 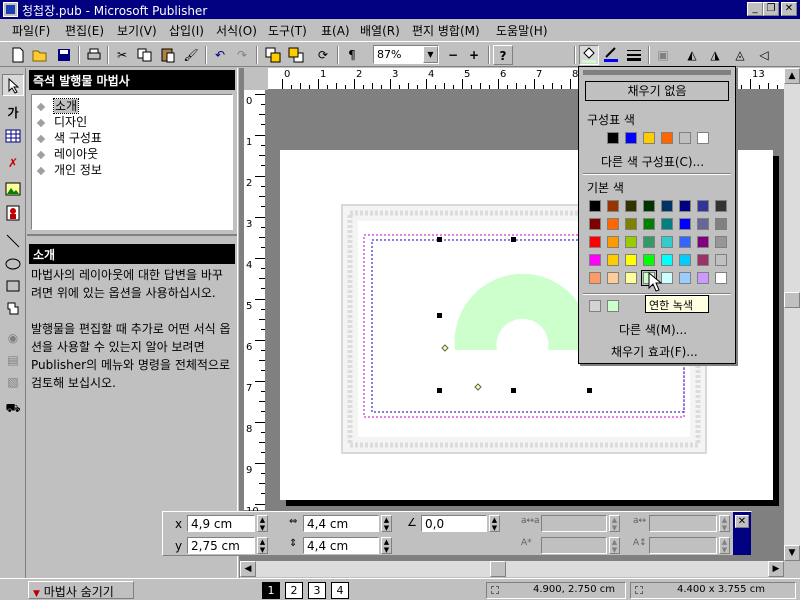 I want to click on send-to-back-icon, so click(x=296, y=55).